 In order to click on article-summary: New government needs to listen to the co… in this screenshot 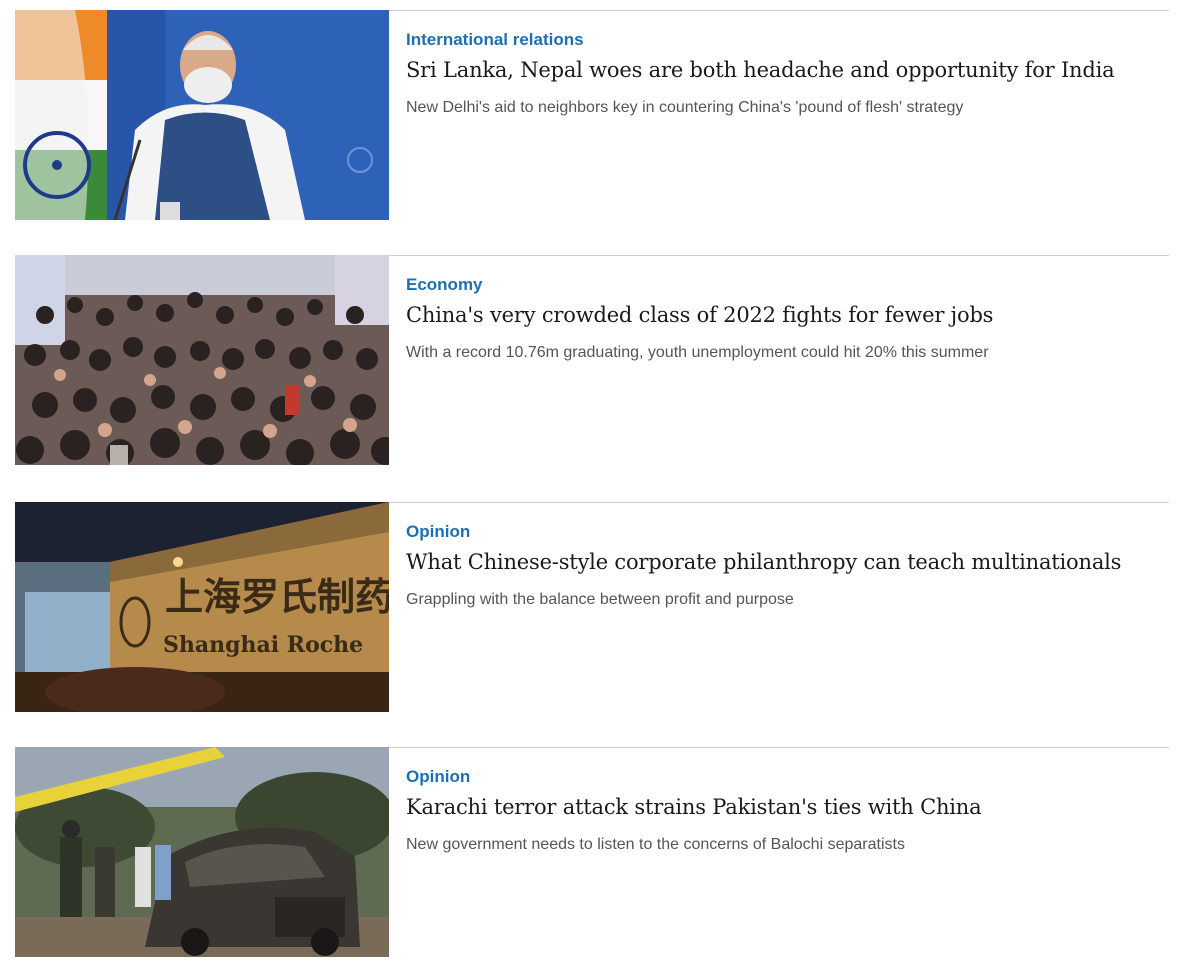, I will do `click(655, 844)`.